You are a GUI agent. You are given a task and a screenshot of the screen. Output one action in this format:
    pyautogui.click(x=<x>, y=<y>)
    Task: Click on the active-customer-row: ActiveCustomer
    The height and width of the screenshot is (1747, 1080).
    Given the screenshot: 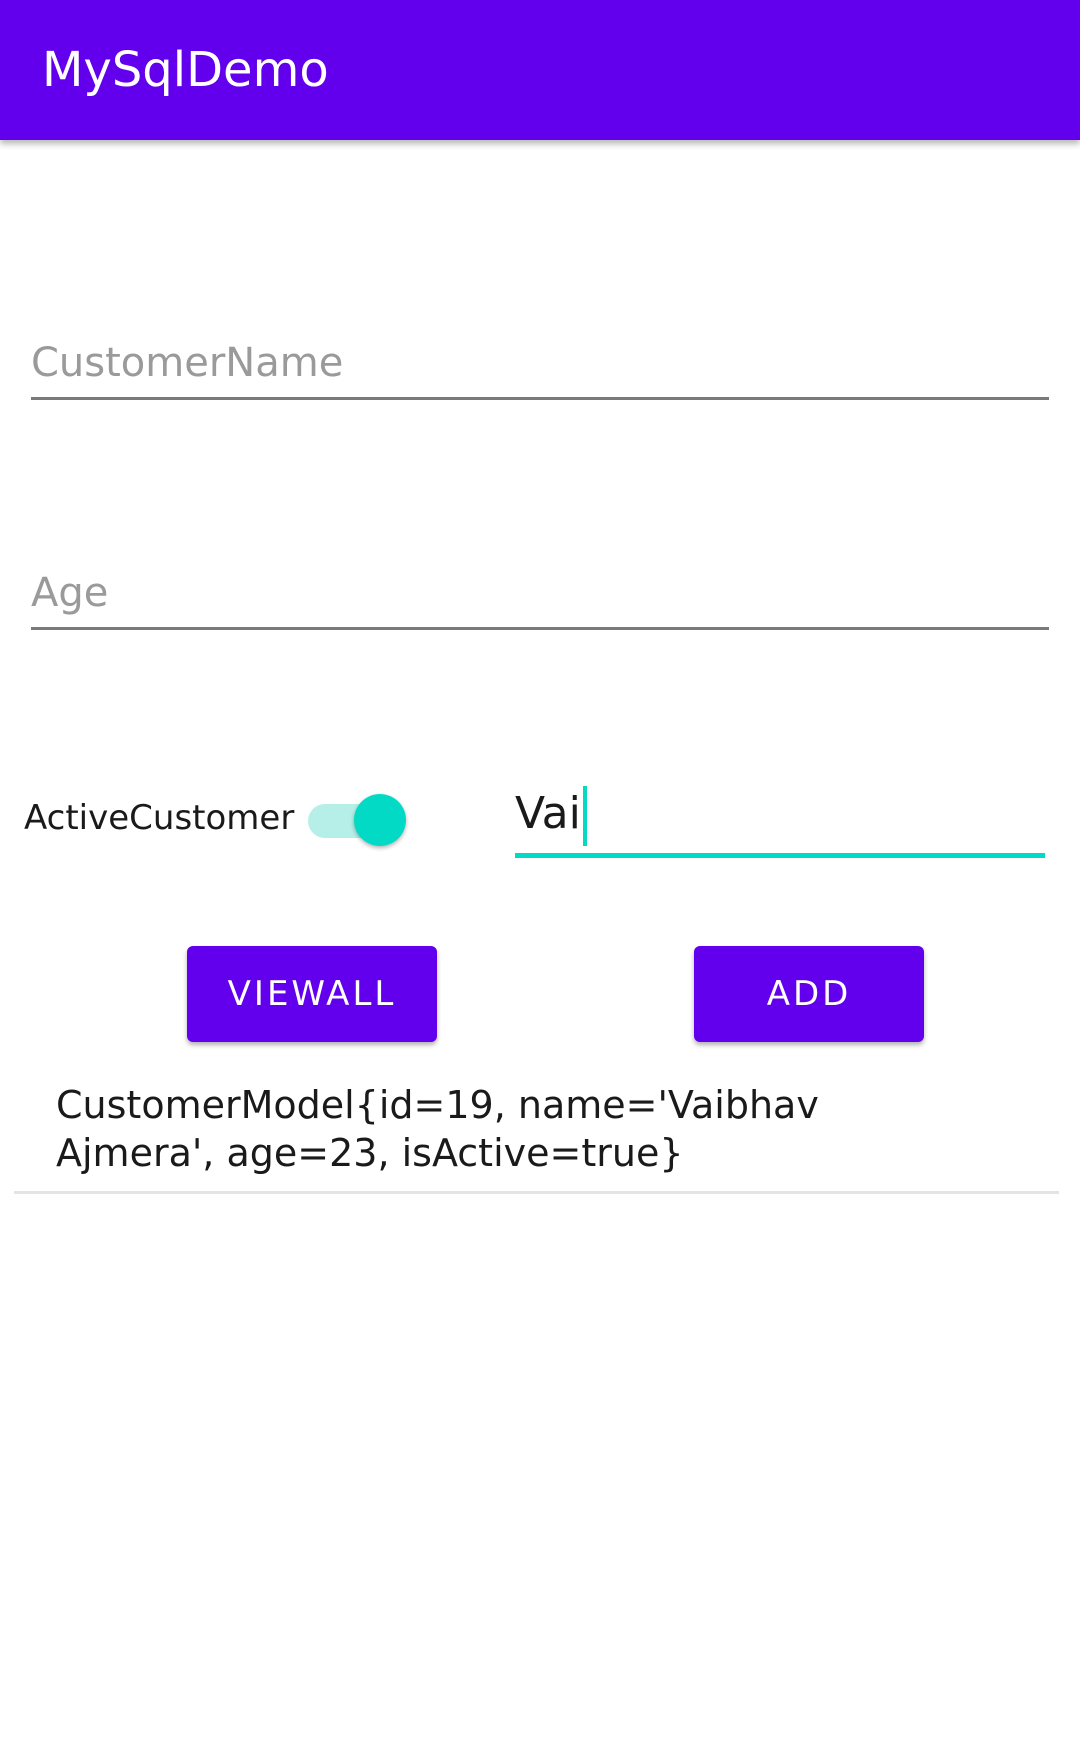 What is the action you would take?
    pyautogui.click(x=234, y=817)
    